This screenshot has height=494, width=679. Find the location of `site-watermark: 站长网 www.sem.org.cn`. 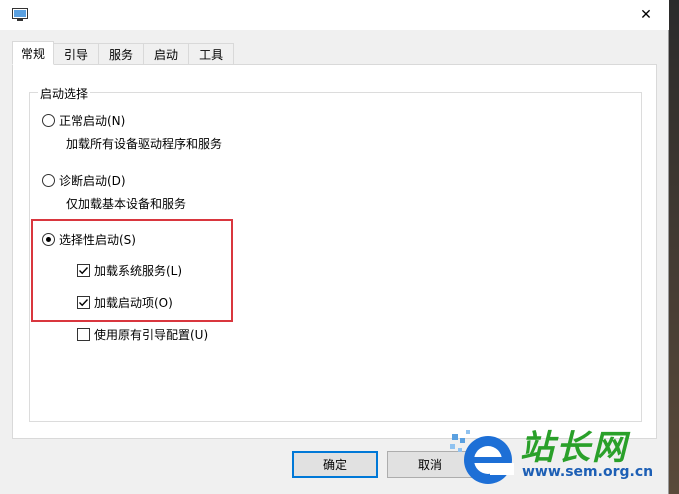

site-watermark: 站长网 www.sem.org.cn is located at coordinates (563, 457).